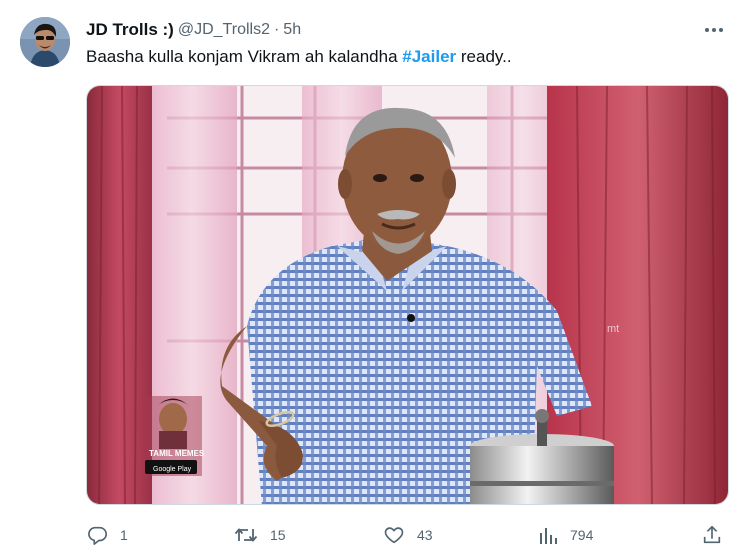  I want to click on bar-chart-icon, so click(548, 536).